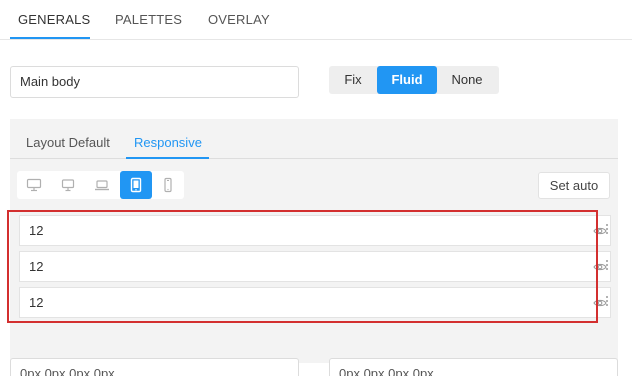 The width and height of the screenshot is (632, 376). What do you see at coordinates (154, 367) in the screenshot?
I see `padding-input: 0px 0px 0px 0px` at bounding box center [154, 367].